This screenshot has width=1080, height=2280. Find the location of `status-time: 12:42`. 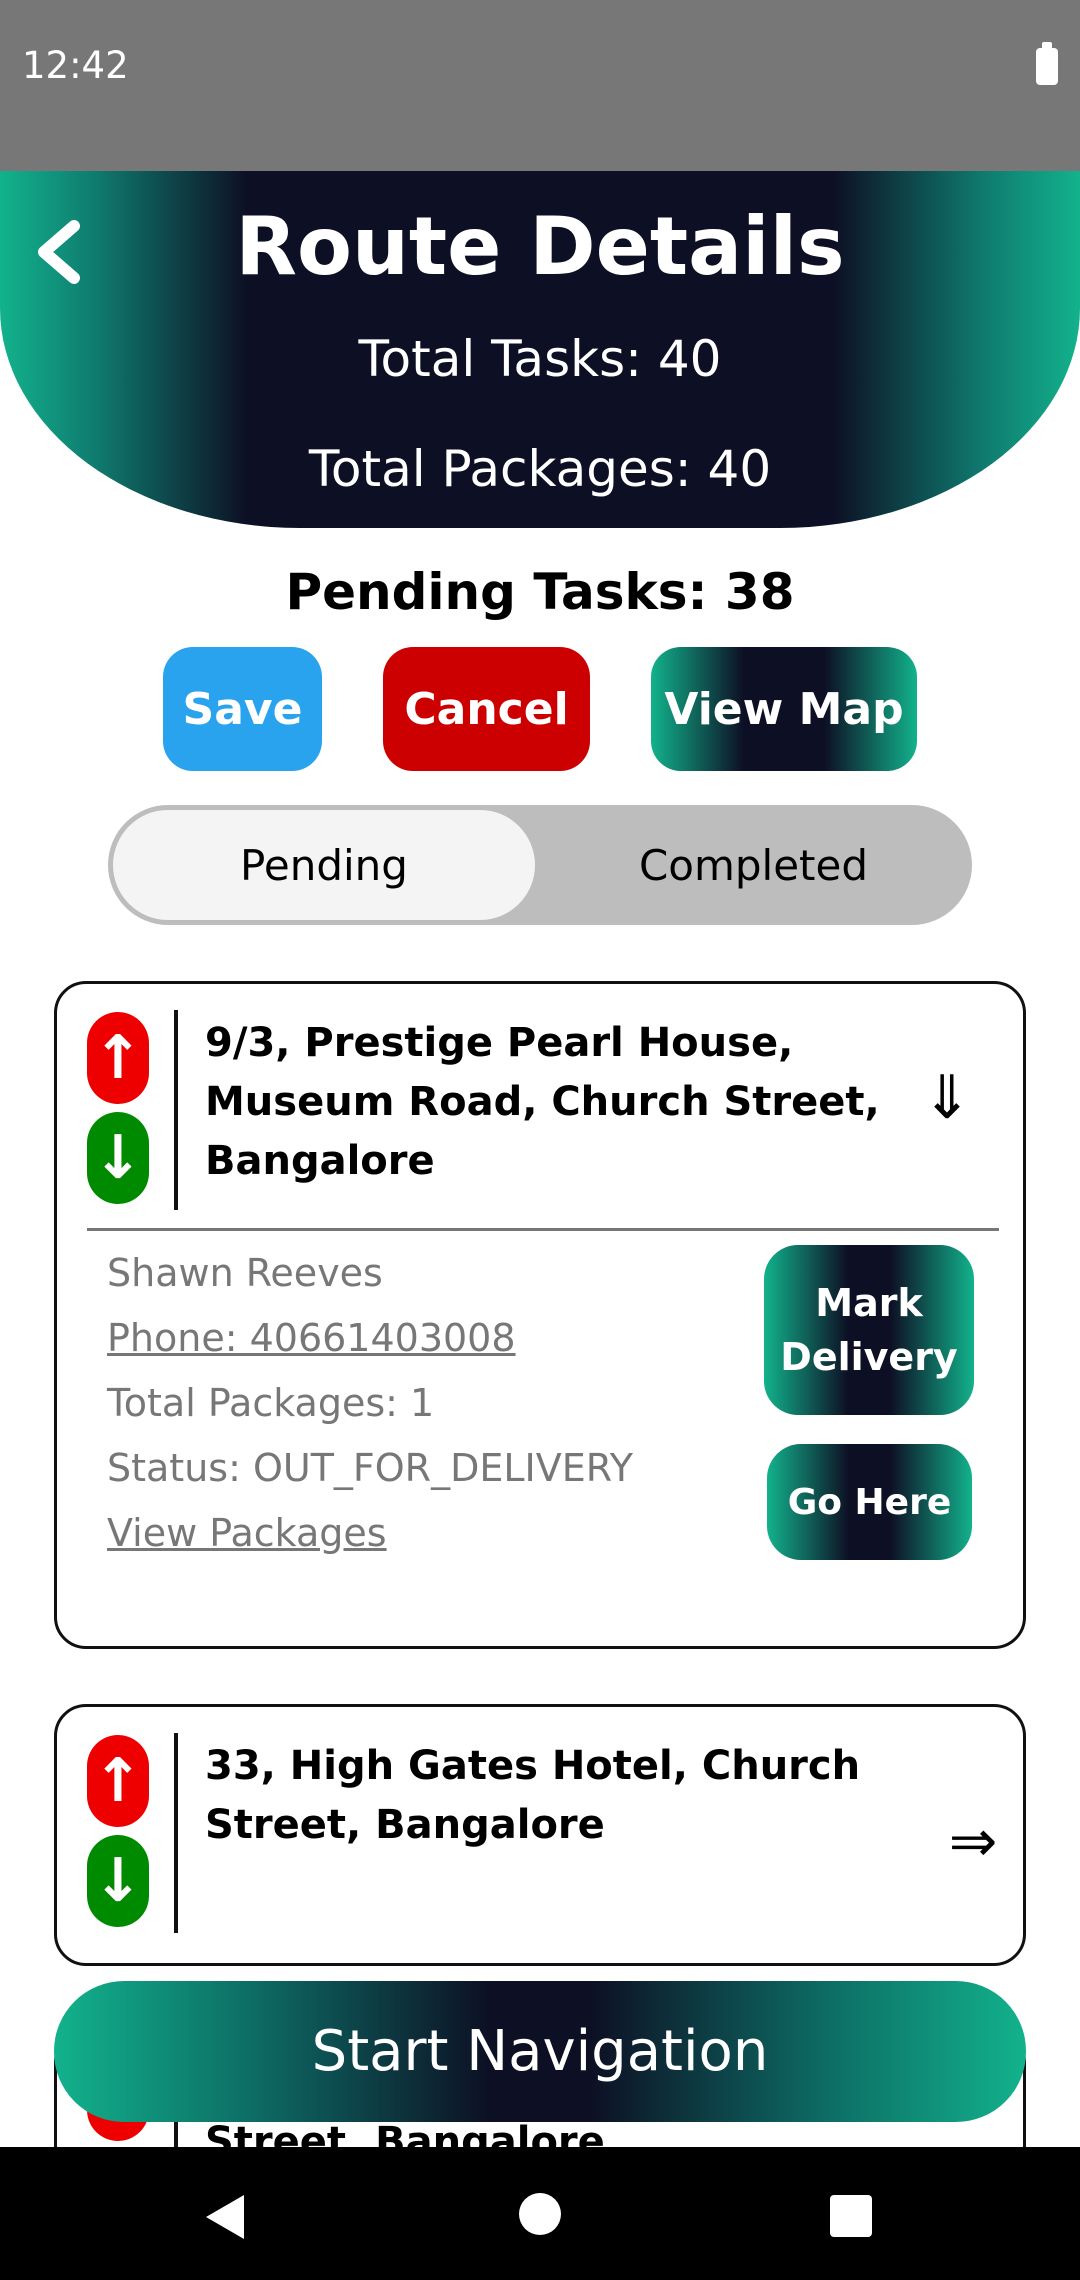

status-time: 12:42 is located at coordinates (75, 65).